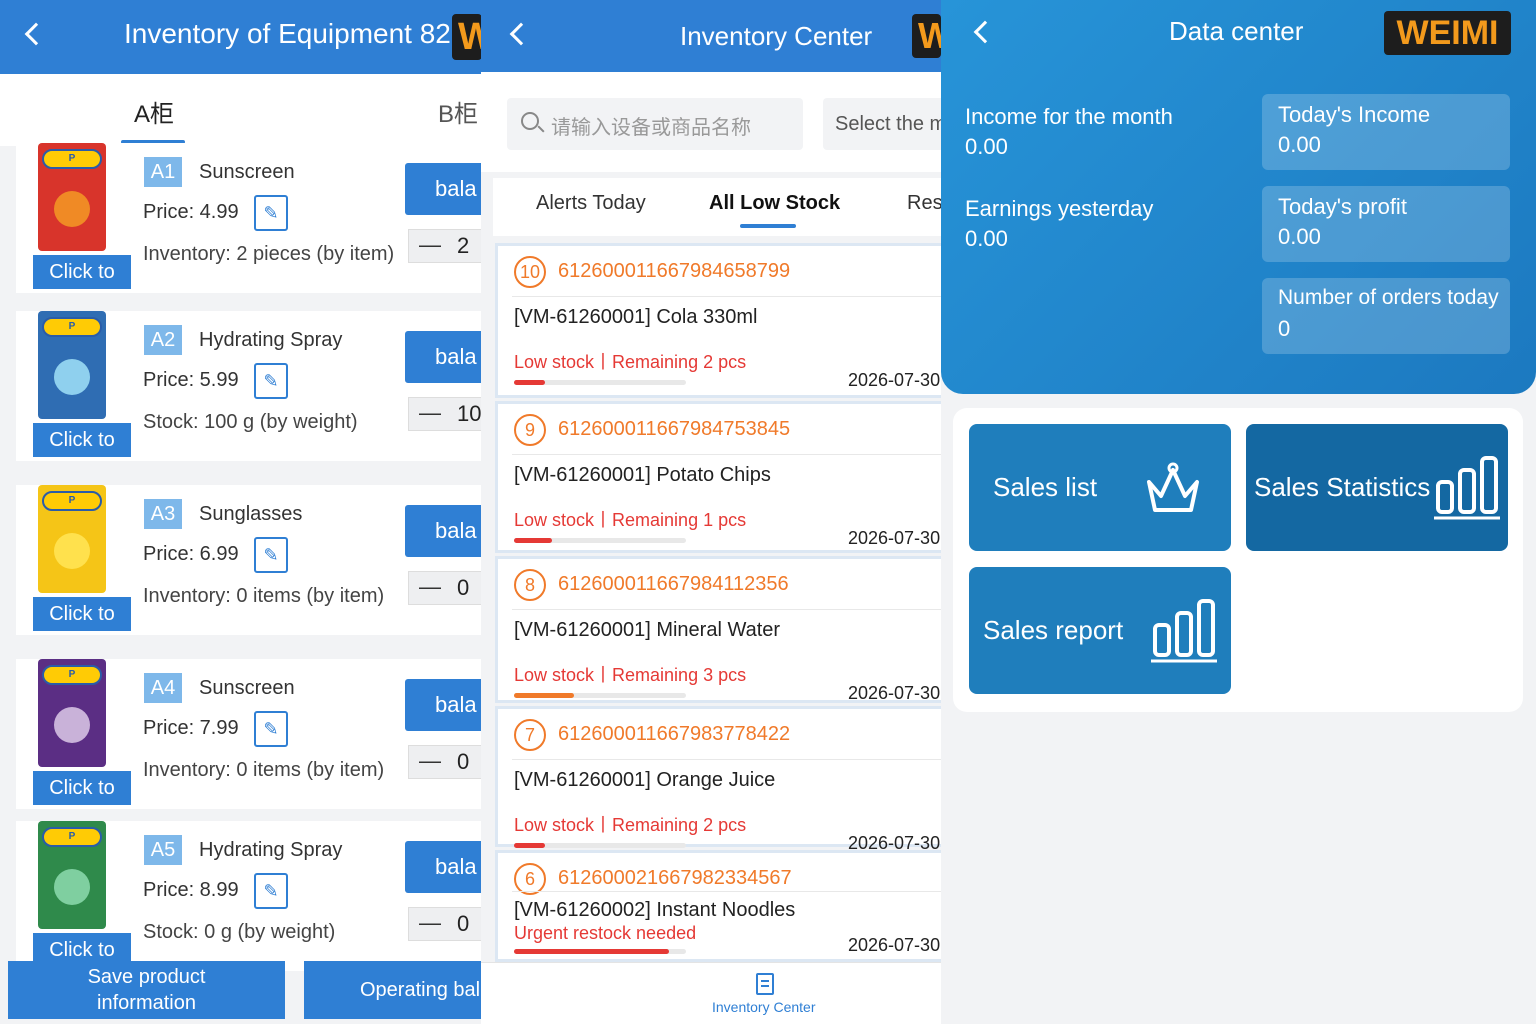 The width and height of the screenshot is (1536, 1024). Describe the element at coordinates (458, 111) in the screenshot. I see `tab-cabinet-b: B柜` at that location.